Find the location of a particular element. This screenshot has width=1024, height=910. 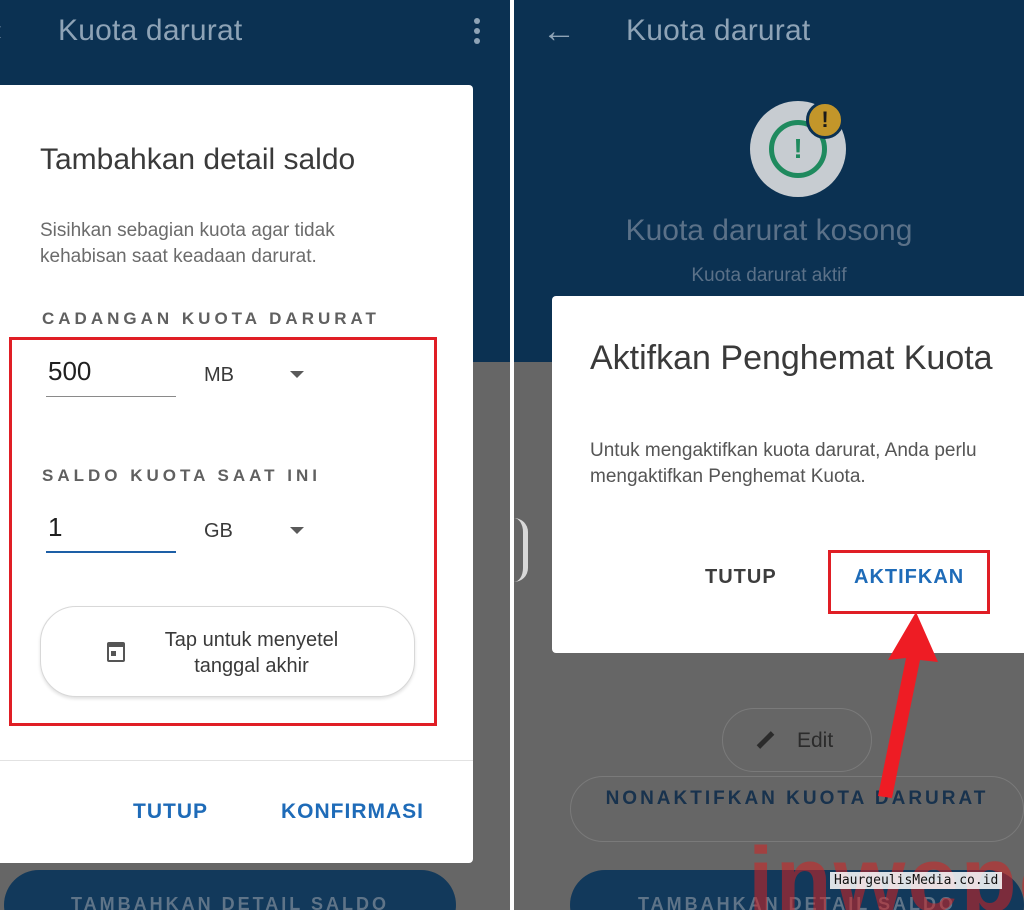

annotation-arrow-icon is located at coordinates (908, 705).